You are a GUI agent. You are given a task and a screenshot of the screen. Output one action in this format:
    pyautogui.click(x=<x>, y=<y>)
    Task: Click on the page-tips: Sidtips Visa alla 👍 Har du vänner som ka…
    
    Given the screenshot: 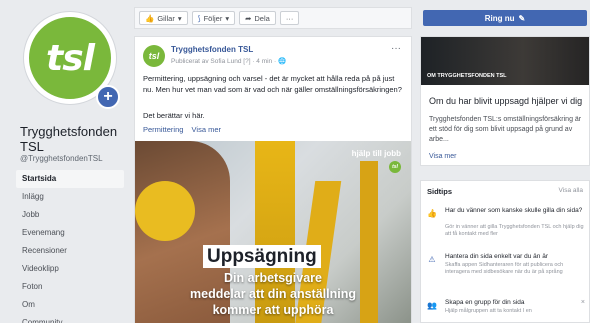 What is the action you would take?
    pyautogui.click(x=505, y=251)
    